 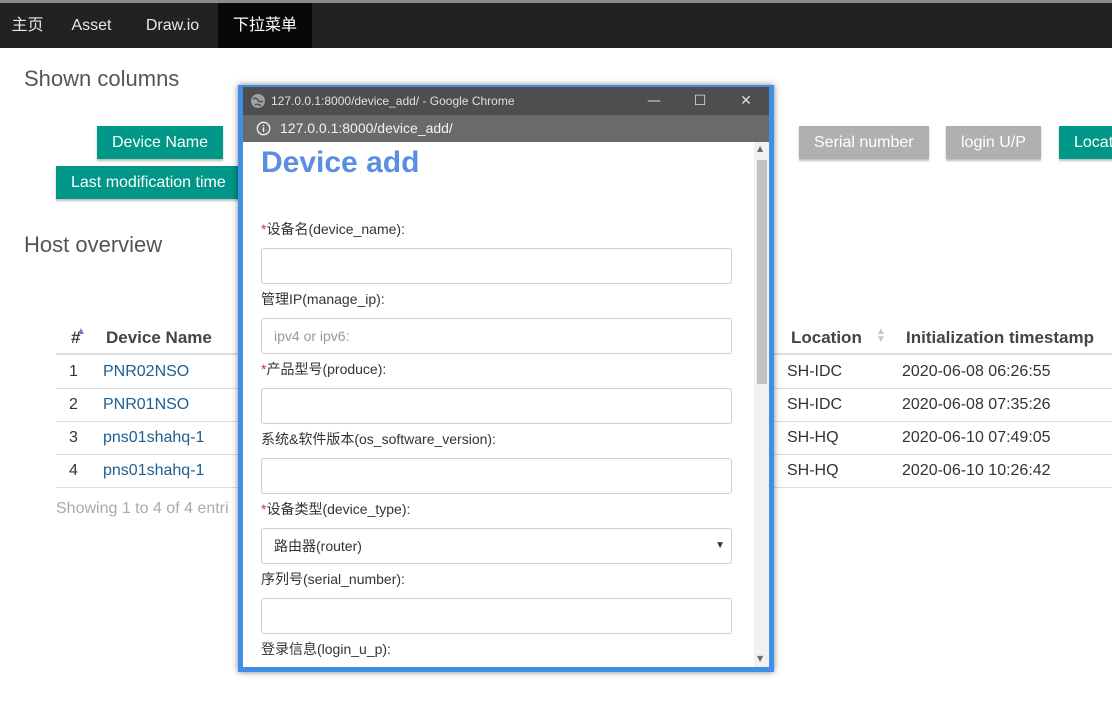 I want to click on sort-asc-icon: ▲, so click(x=81, y=331).